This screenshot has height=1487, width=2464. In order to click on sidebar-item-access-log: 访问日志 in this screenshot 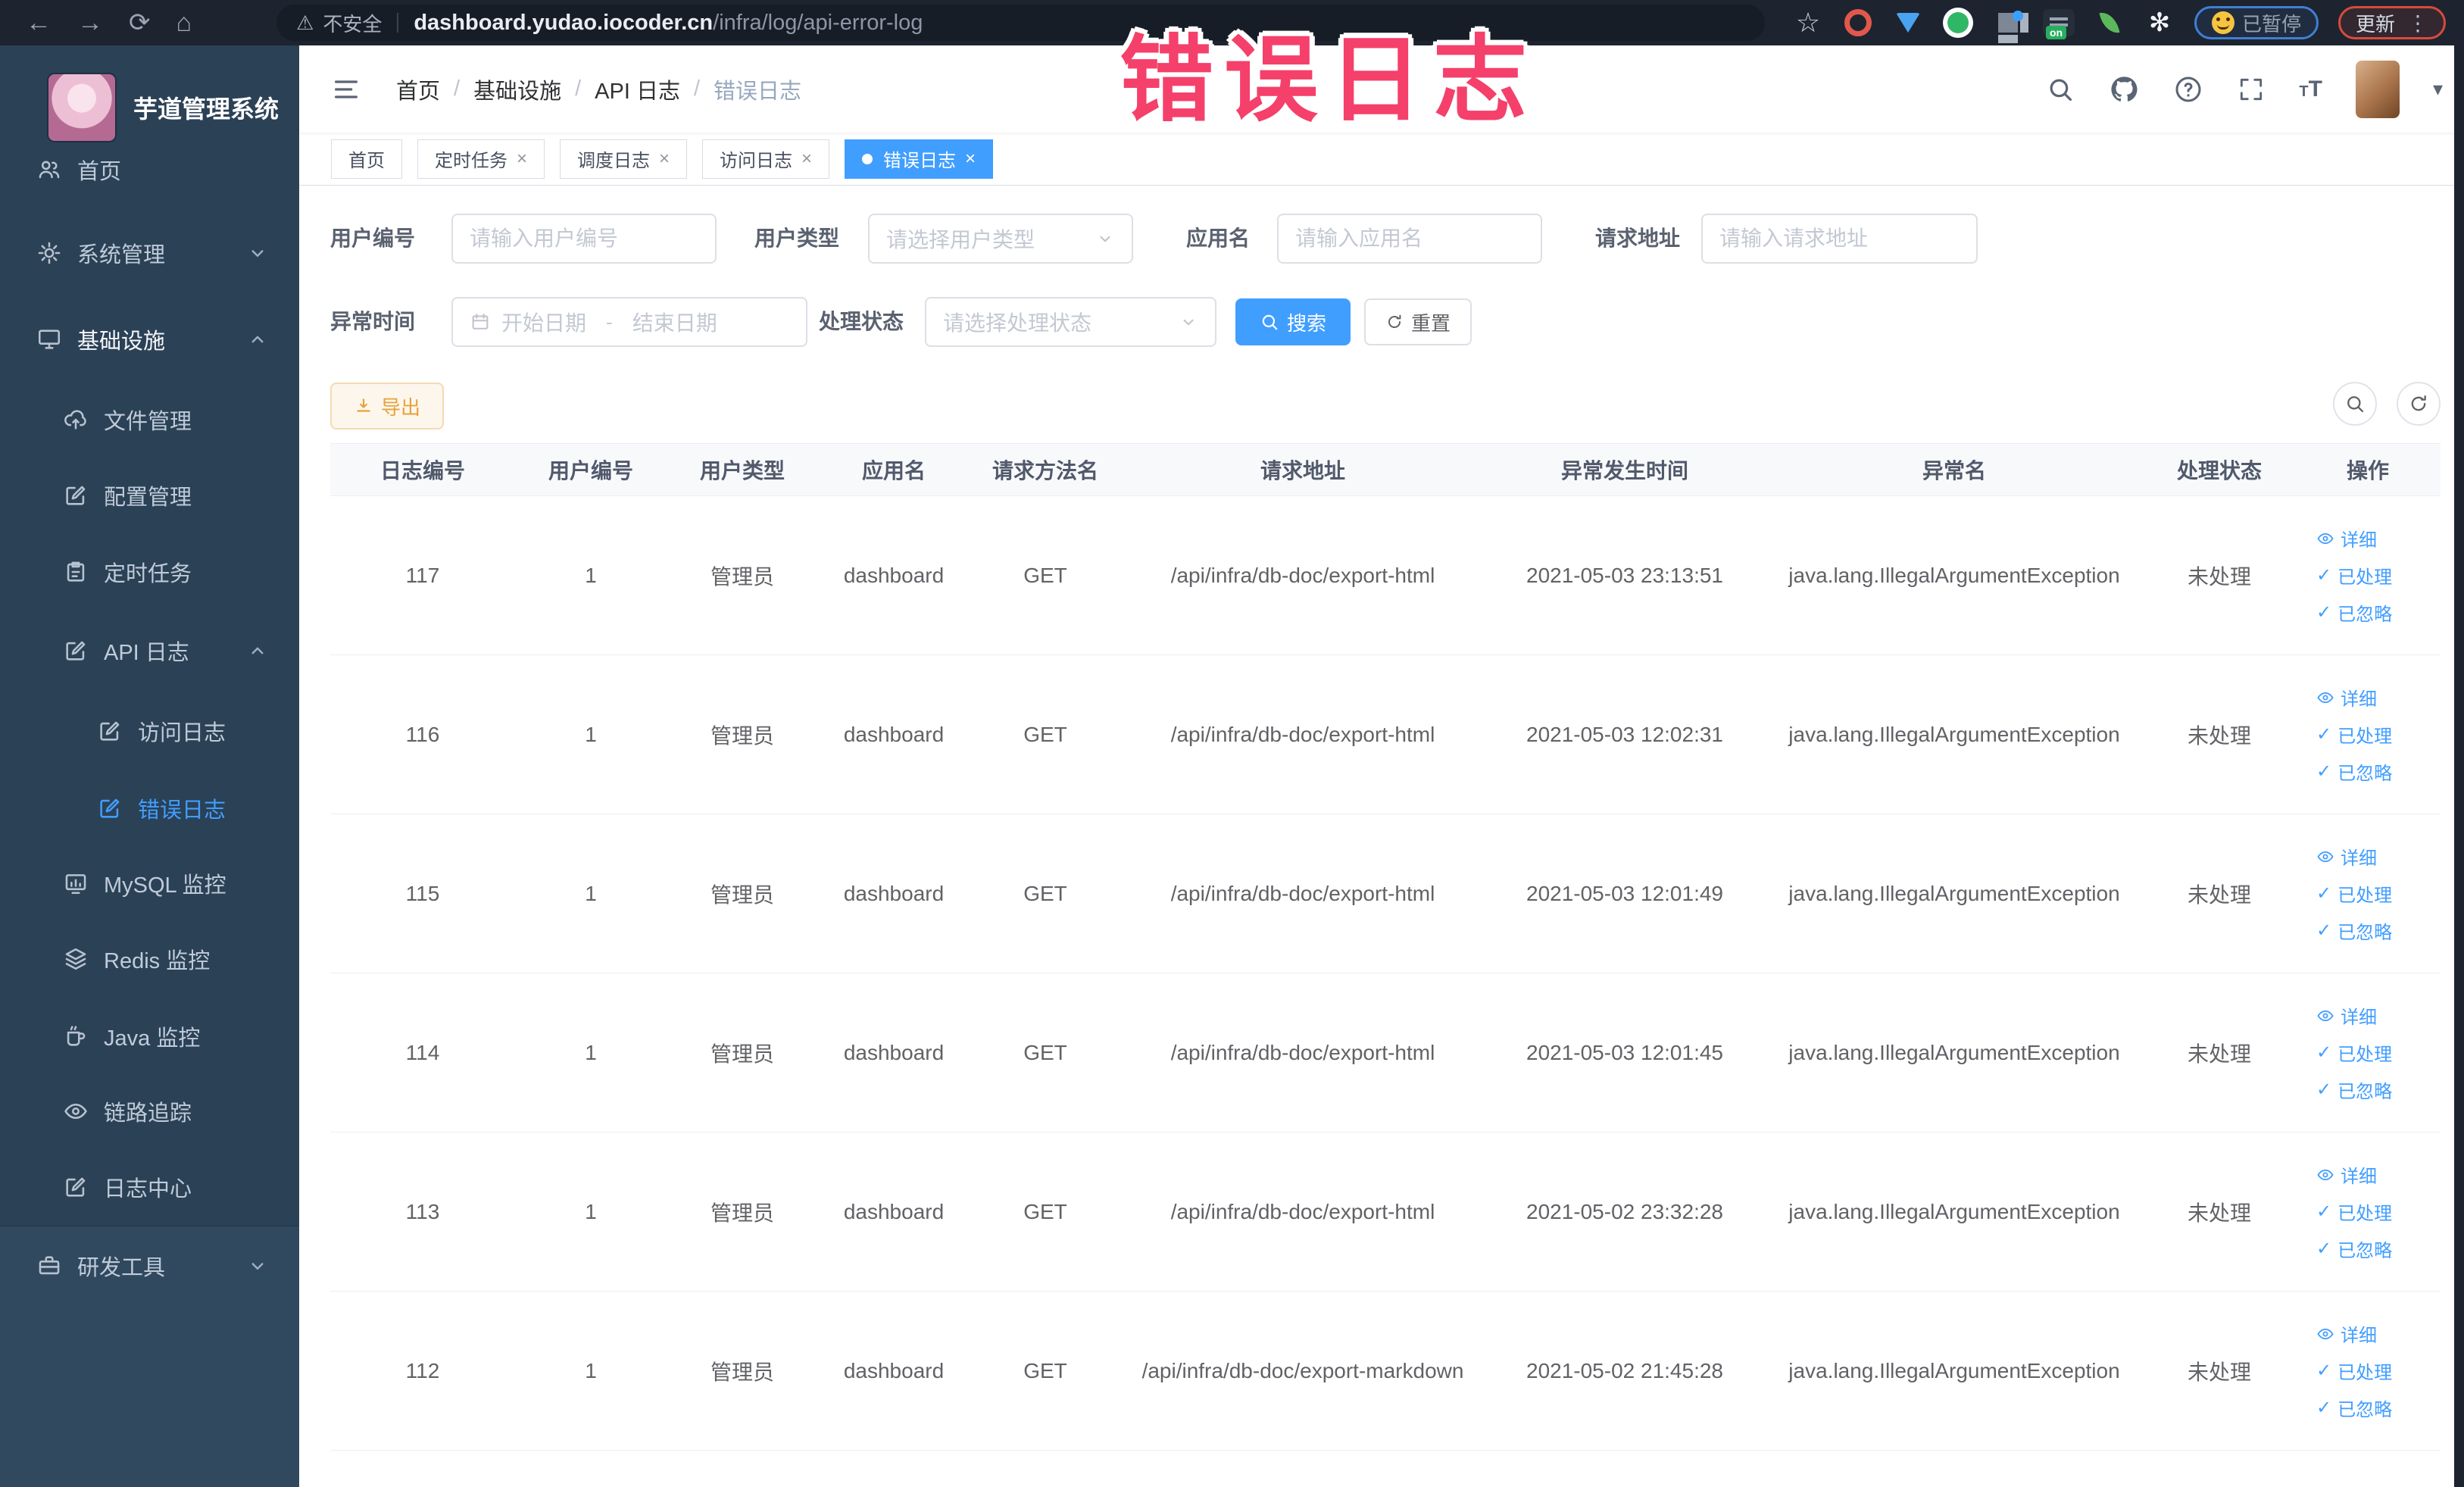, I will do `click(149, 731)`.